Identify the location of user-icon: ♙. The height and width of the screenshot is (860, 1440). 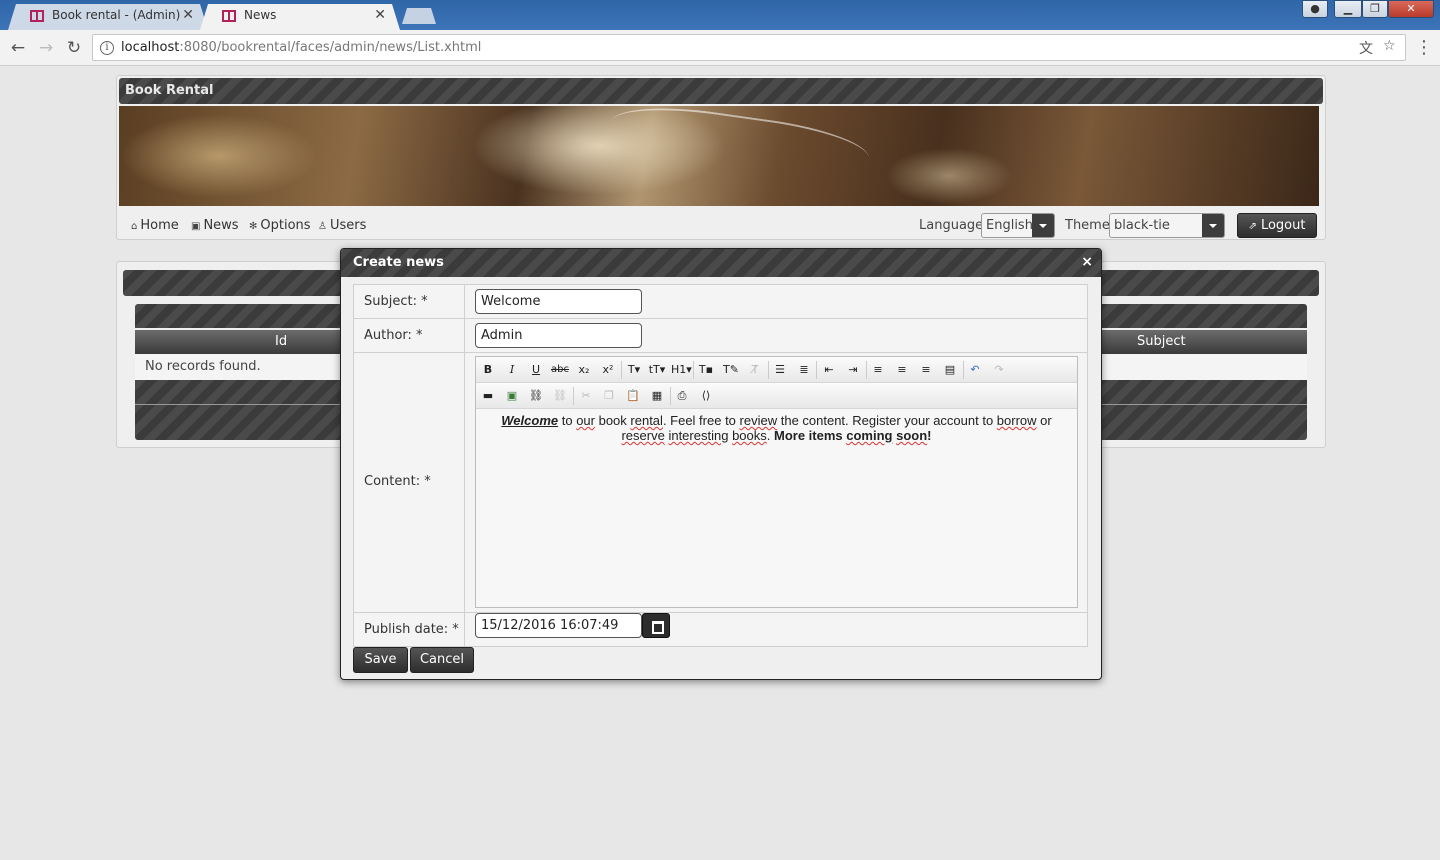
(322, 226).